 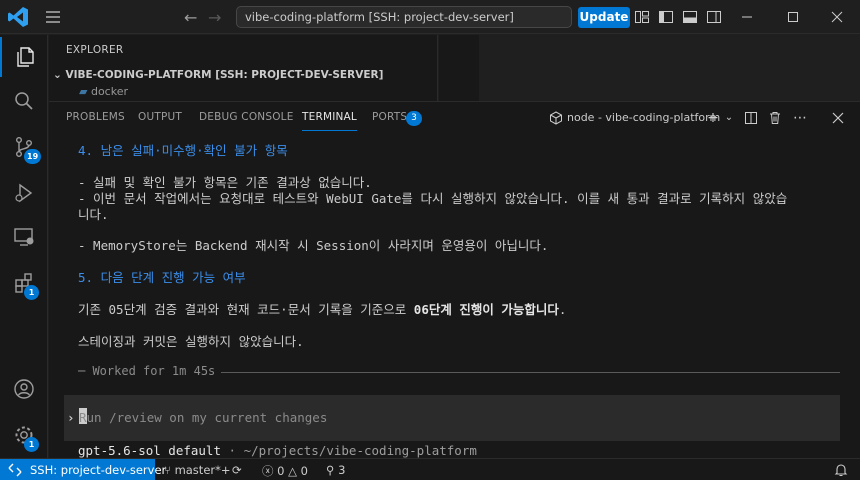 What do you see at coordinates (562, 309) in the screenshot?
I see `terminal-text: .` at bounding box center [562, 309].